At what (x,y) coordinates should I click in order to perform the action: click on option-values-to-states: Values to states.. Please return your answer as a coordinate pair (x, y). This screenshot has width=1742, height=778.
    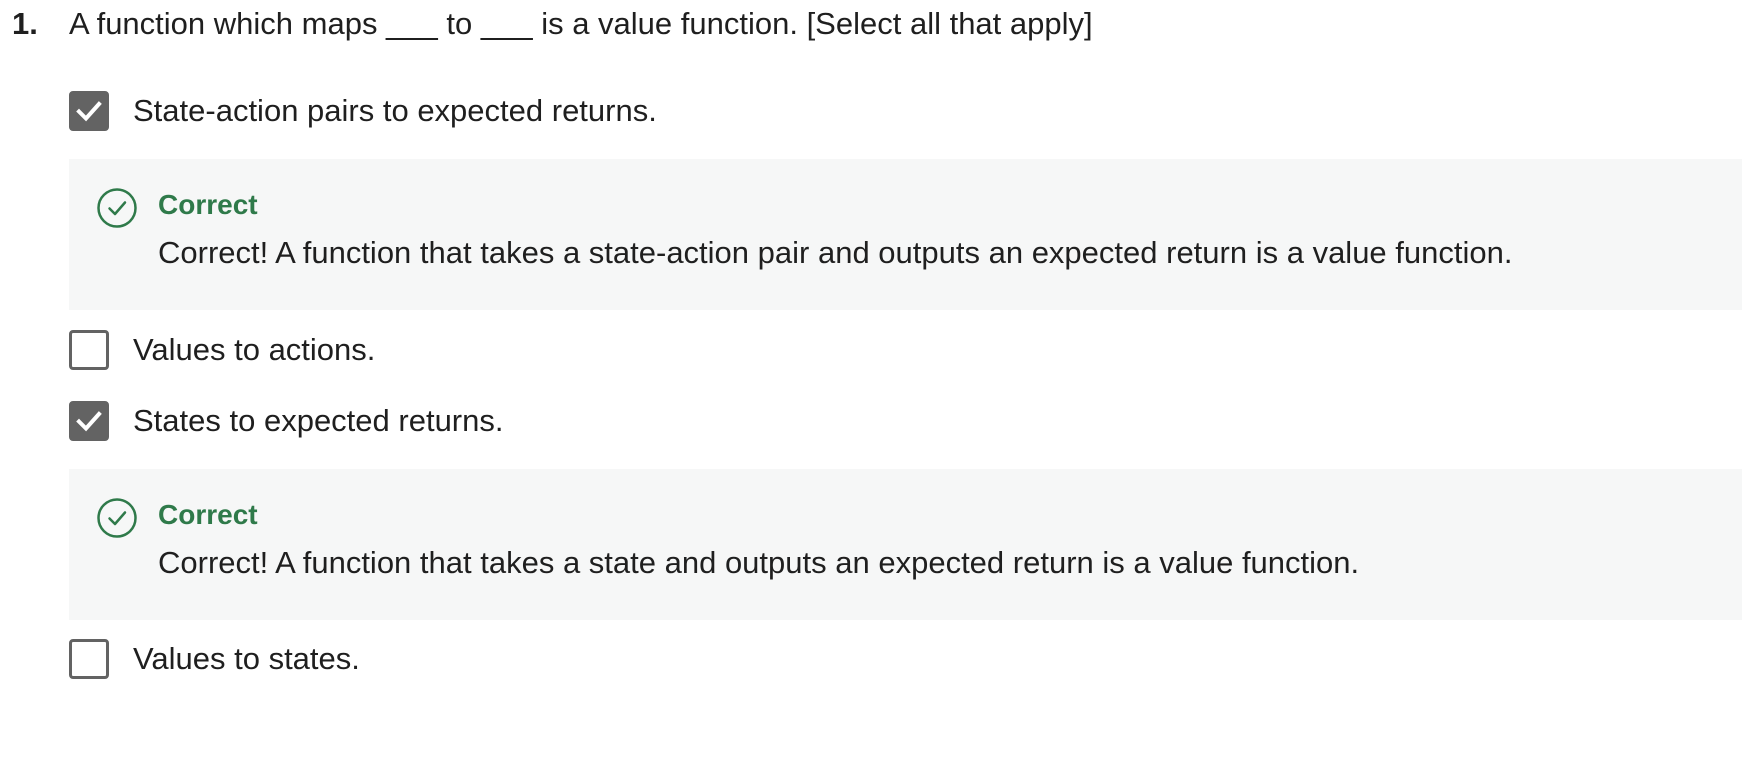
    Looking at the image, I should click on (214, 659).